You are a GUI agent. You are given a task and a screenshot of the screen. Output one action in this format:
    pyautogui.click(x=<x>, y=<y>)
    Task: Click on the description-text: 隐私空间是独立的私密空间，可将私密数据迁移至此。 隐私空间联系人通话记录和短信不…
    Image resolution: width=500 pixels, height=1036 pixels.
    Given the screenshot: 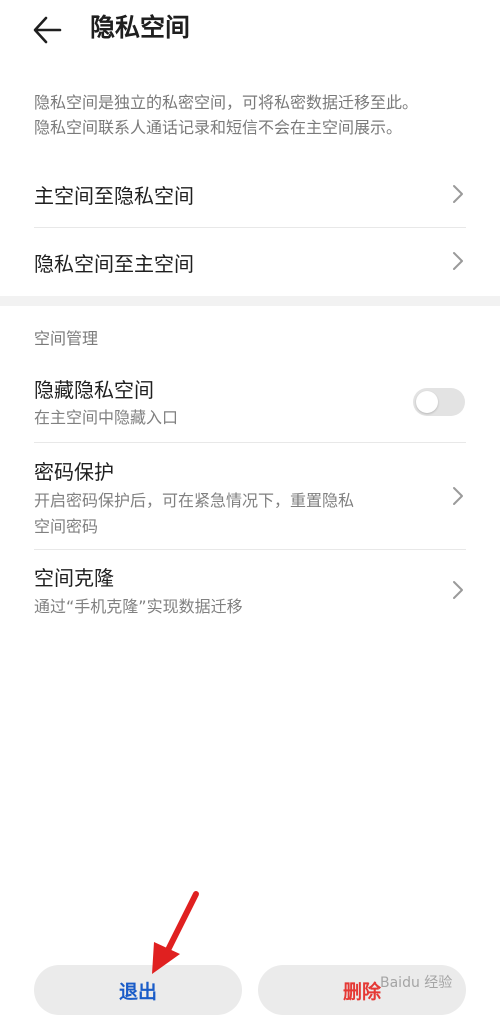 What is the action you would take?
    pyautogui.click(x=254, y=115)
    